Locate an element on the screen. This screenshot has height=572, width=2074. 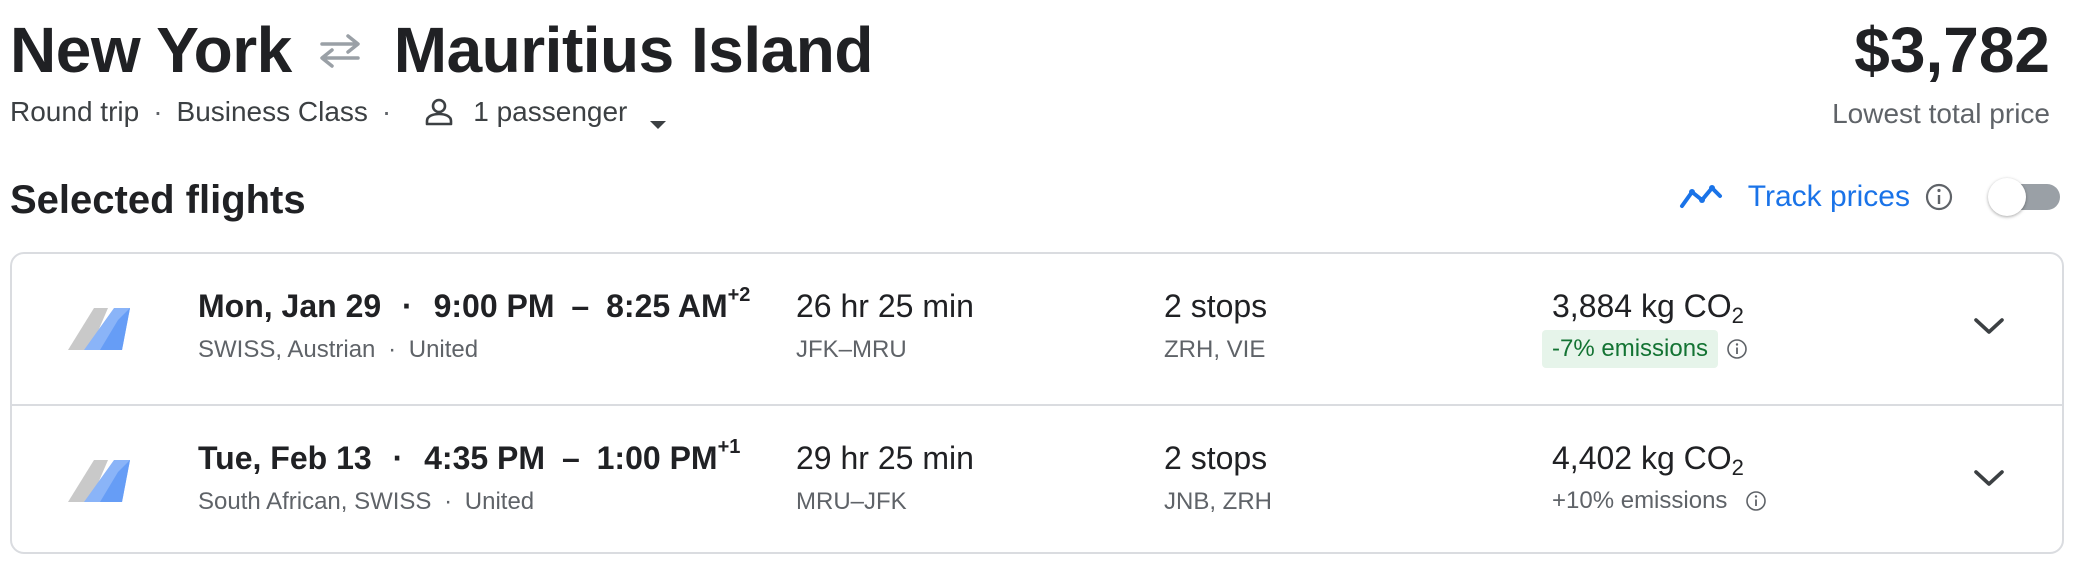
cabin-class: Business Class is located at coordinates (272, 111).